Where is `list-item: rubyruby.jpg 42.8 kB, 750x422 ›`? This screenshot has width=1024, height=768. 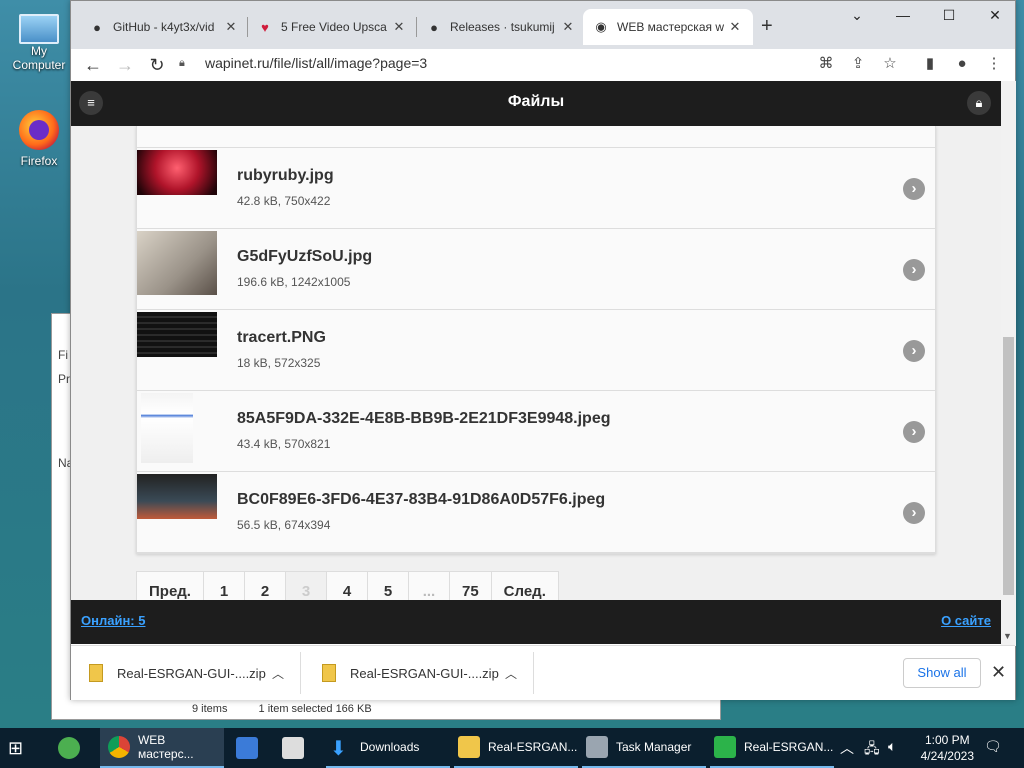
list-item: rubyruby.jpg 42.8 kB, 750x422 › is located at coordinates (536, 188).